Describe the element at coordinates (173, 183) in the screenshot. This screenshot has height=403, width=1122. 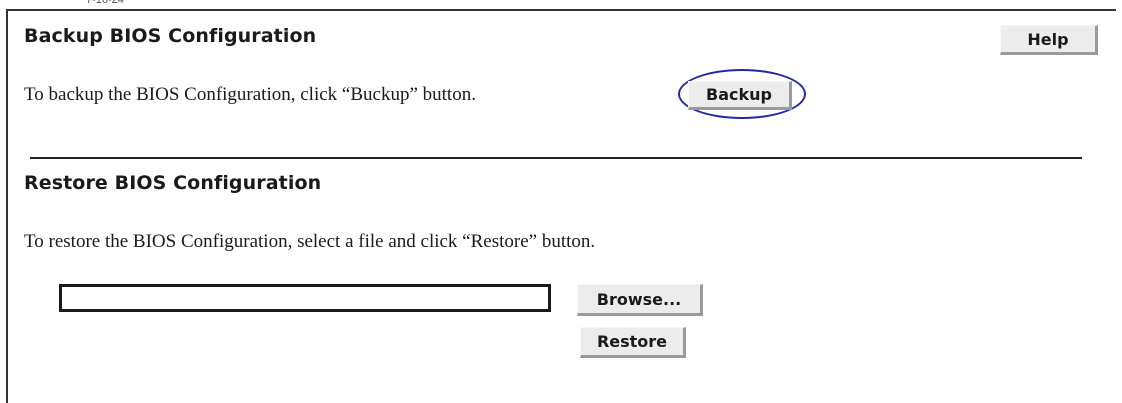
I see `restore-heading: Restore BIOS Configuration` at that location.